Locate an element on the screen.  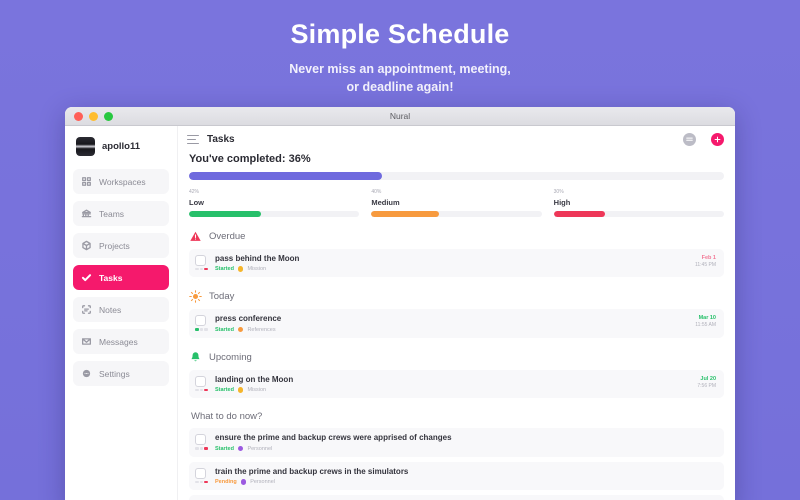
priority-percent: 30% is located at coordinates (558, 192).